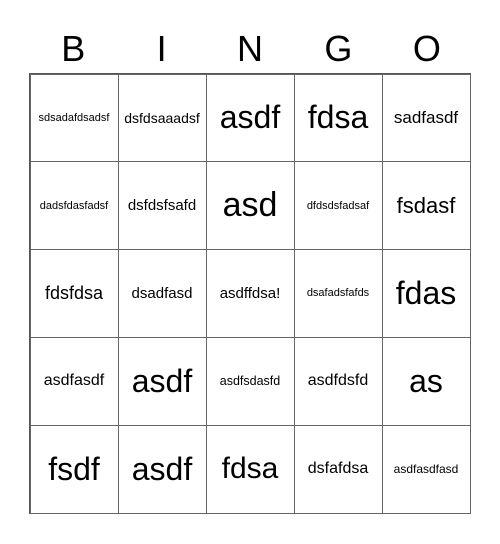 The height and width of the screenshot is (544, 500). Describe the element at coordinates (338, 293) in the screenshot. I see `bingo-cell: dsafadsfafds` at that location.